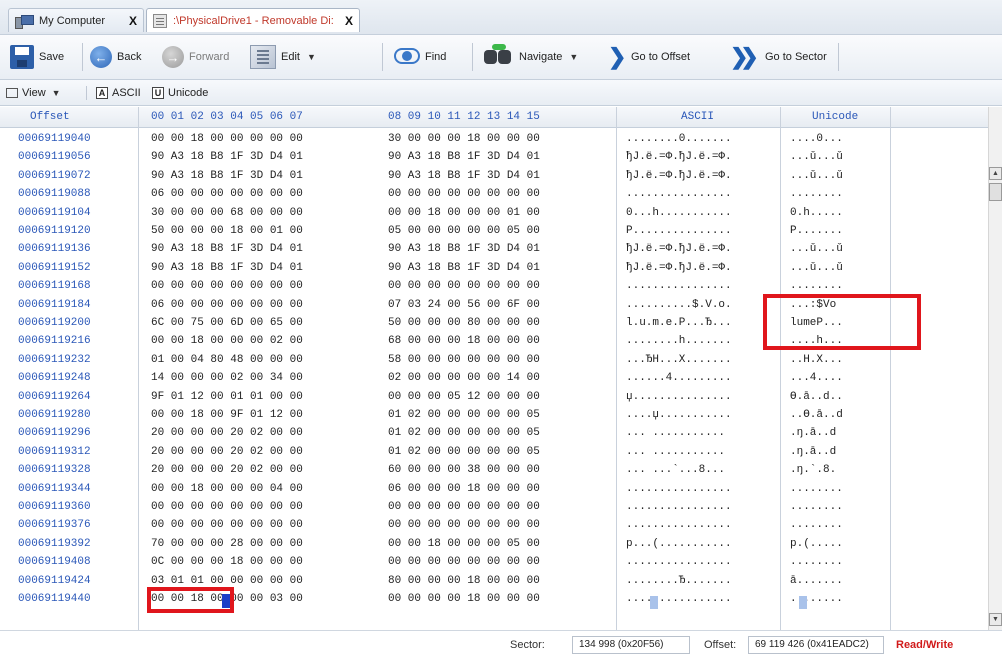 The image size is (1002, 658). What do you see at coordinates (464, 360) in the screenshot?
I see `hex-cell-group-2: 58 00 00 00 00 00 00 00` at bounding box center [464, 360].